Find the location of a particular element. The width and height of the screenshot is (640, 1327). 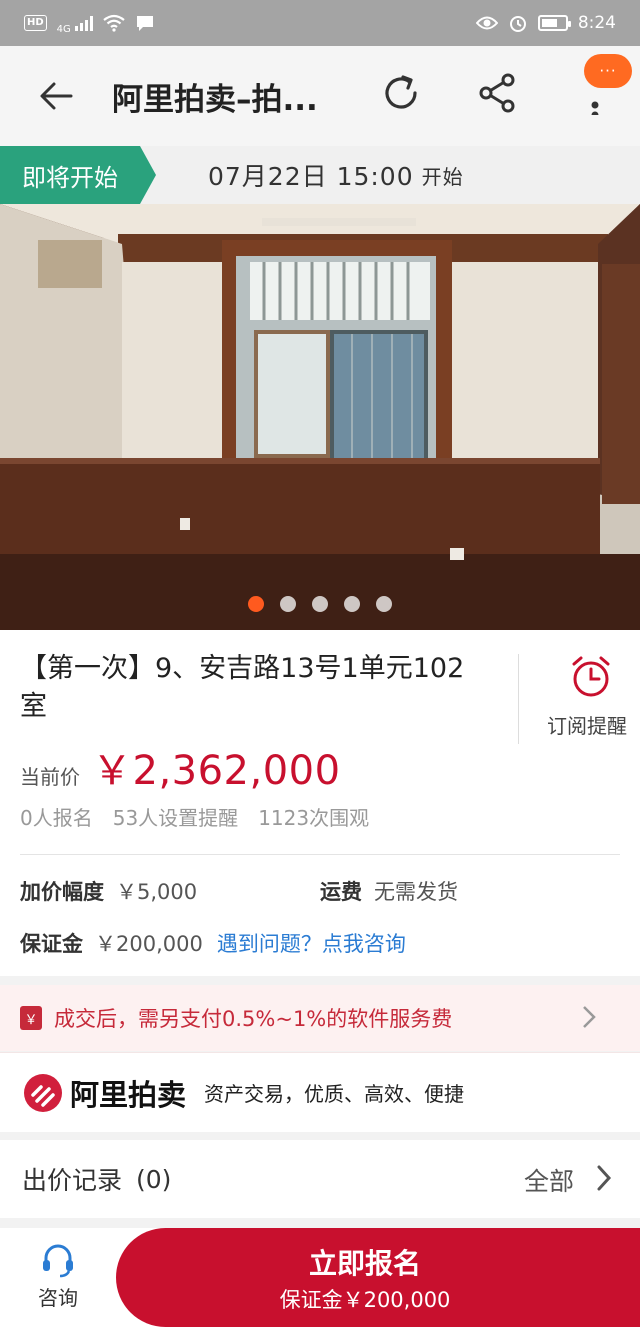

brand-row: 阿里拍卖 资产交易，优质、高效、便捷 is located at coordinates (320, 1092).